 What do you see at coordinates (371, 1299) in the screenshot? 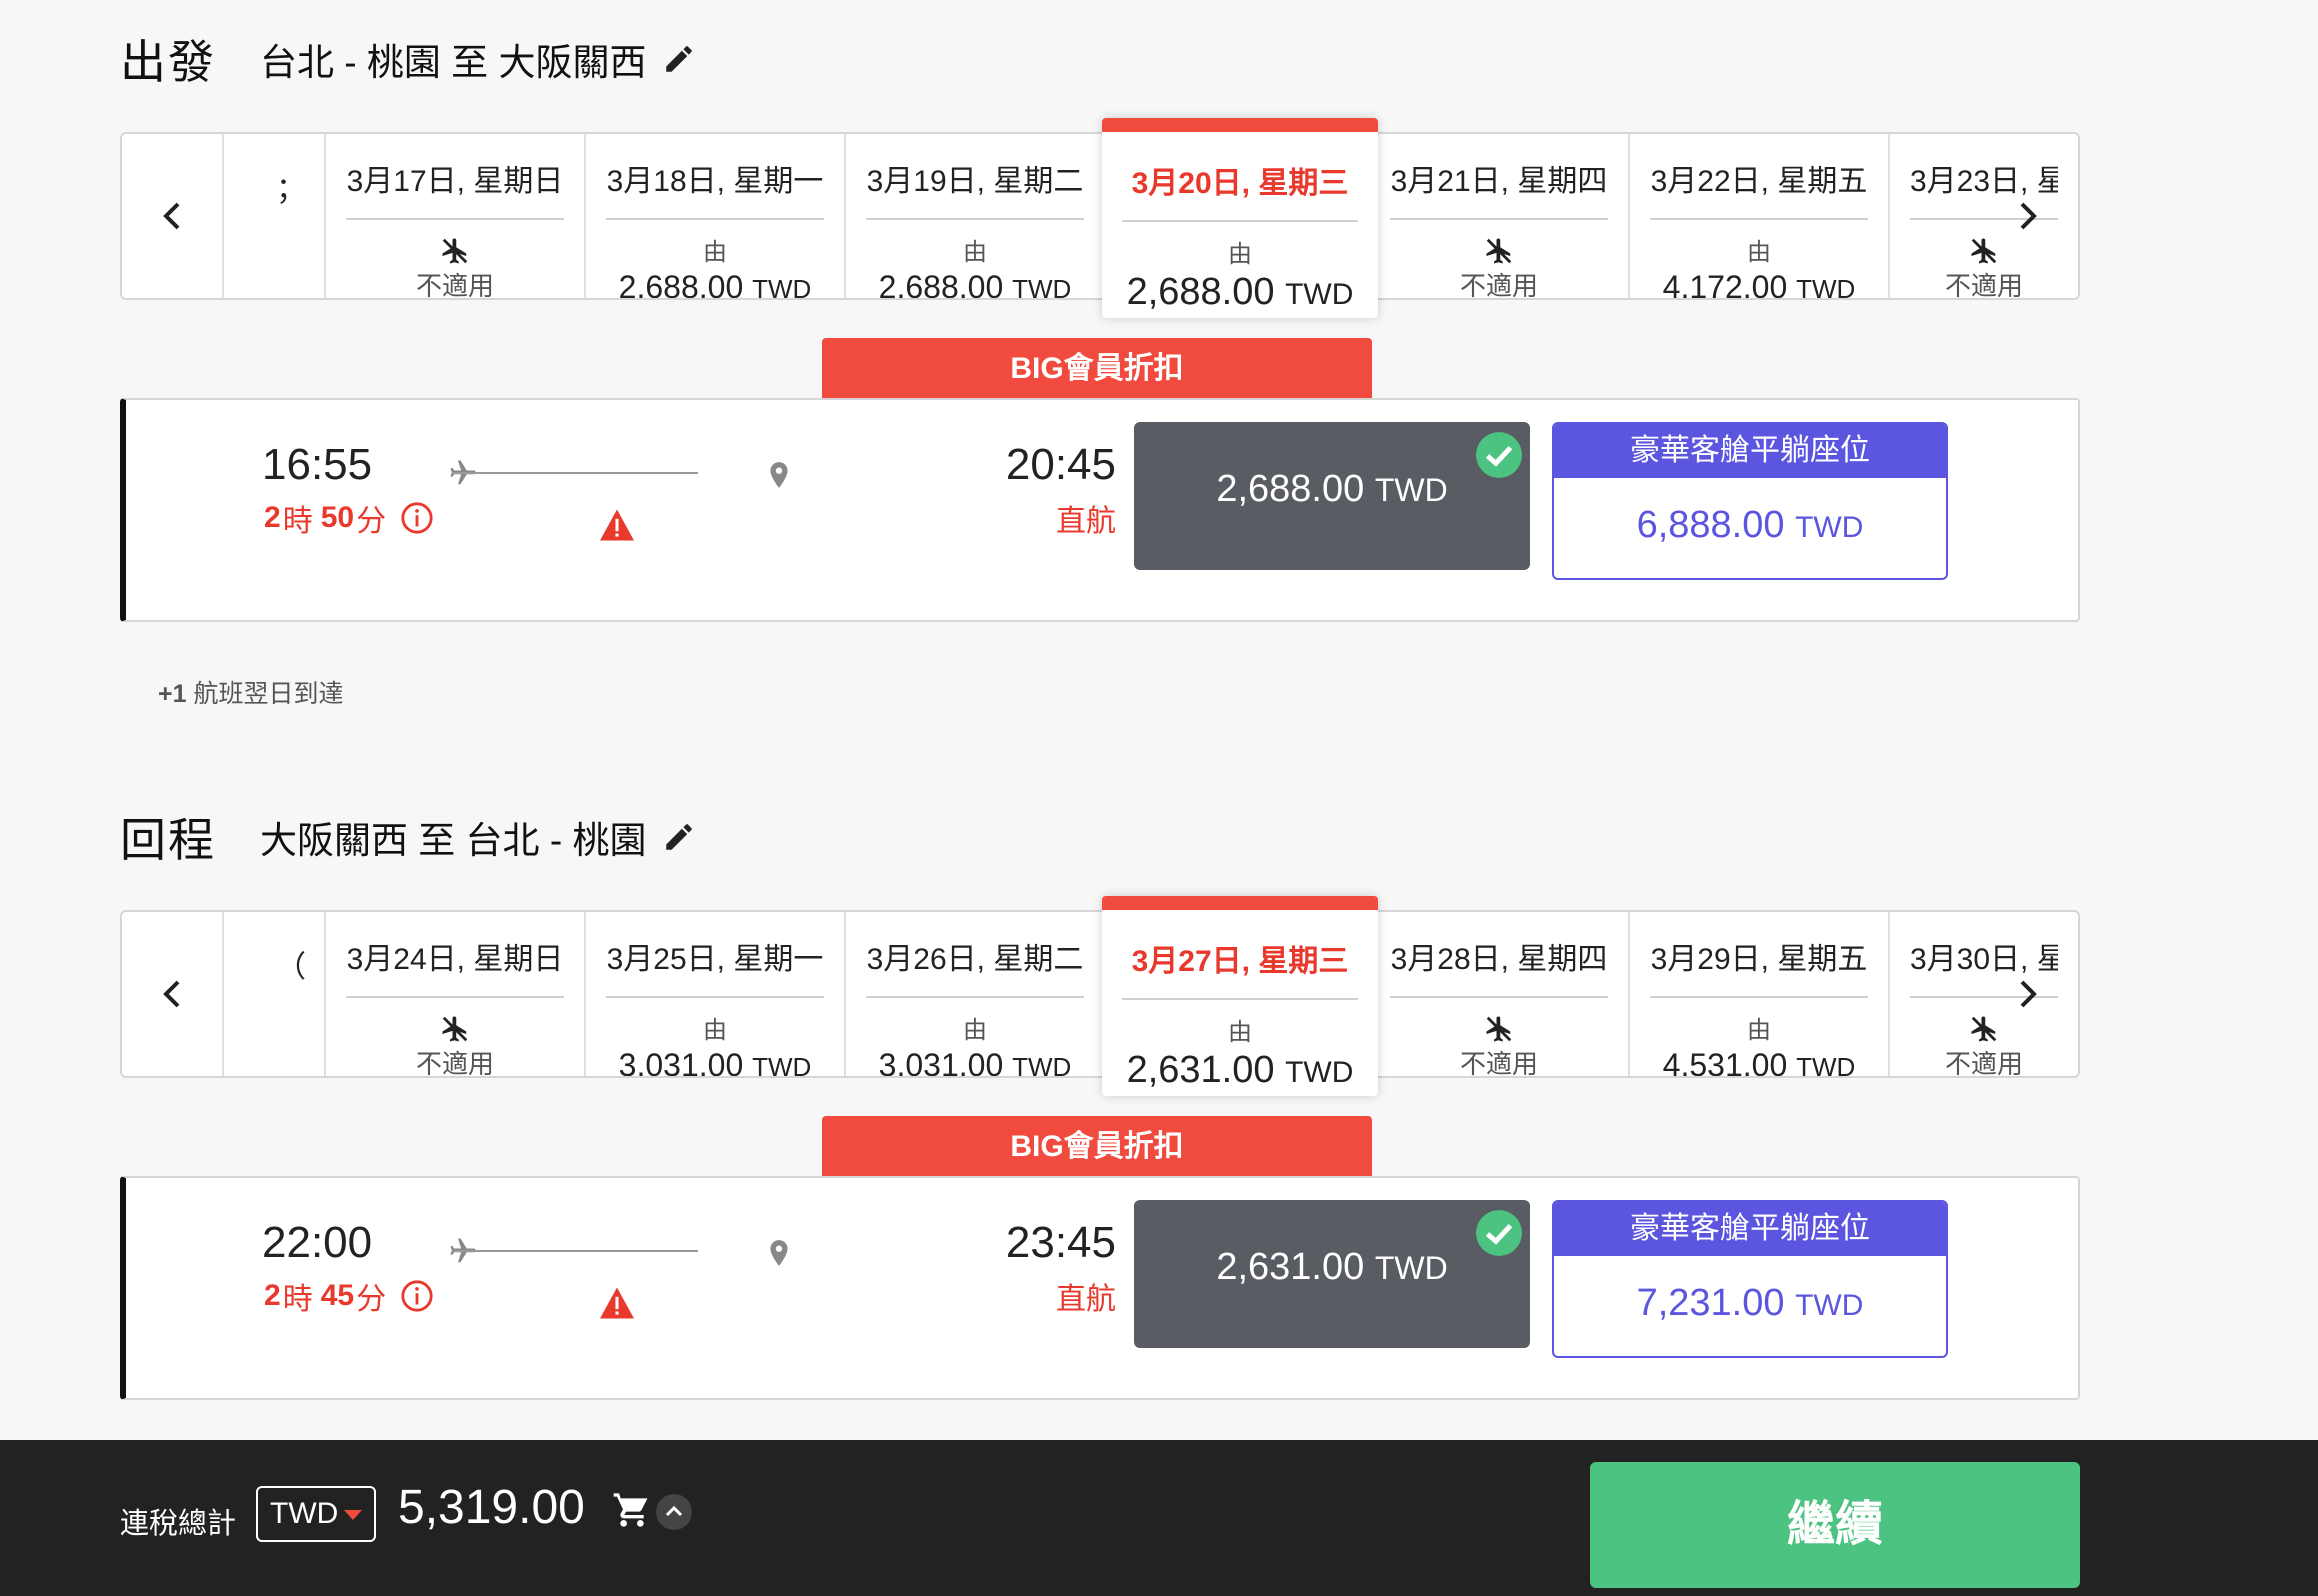
I see `duration-minutes-unit: 分` at bounding box center [371, 1299].